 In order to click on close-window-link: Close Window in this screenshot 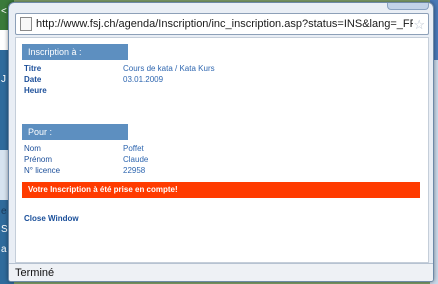, I will do `click(51, 218)`.